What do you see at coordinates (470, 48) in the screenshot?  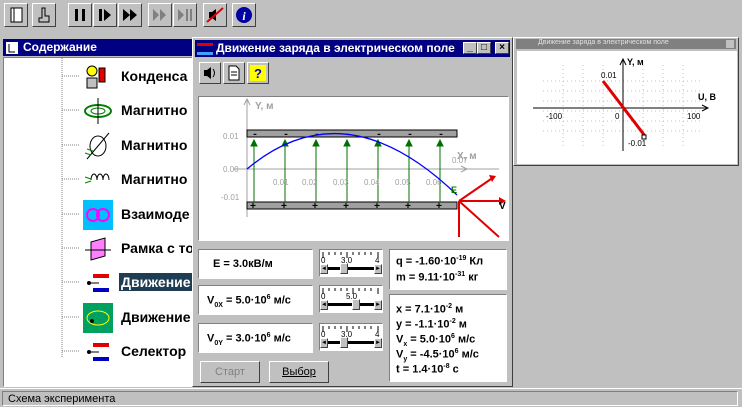 I see `minimize-button: _` at bounding box center [470, 48].